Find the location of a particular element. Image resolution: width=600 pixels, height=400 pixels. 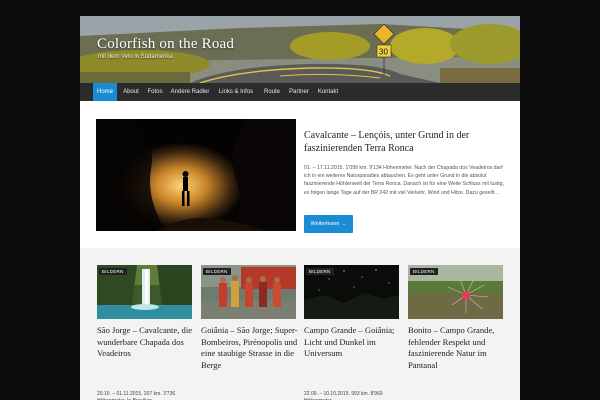

featured-cave-image is located at coordinates (196, 175).